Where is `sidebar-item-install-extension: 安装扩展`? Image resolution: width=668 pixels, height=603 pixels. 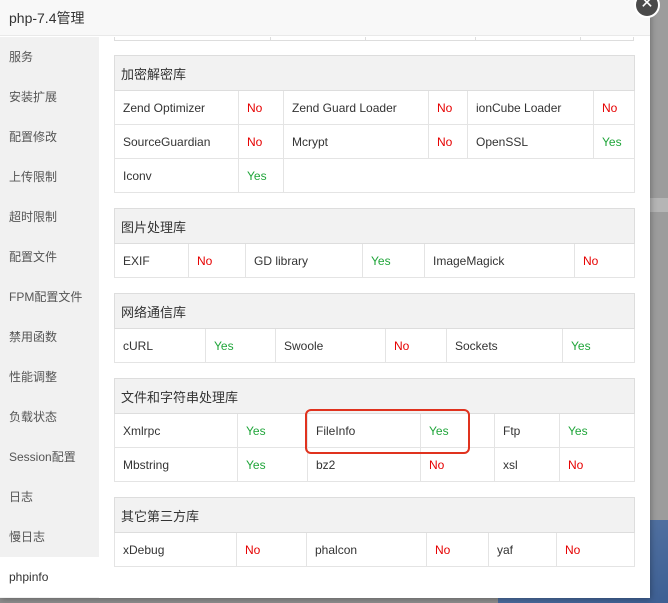
sidebar-item-install-extension: 安装扩展 is located at coordinates (49, 97).